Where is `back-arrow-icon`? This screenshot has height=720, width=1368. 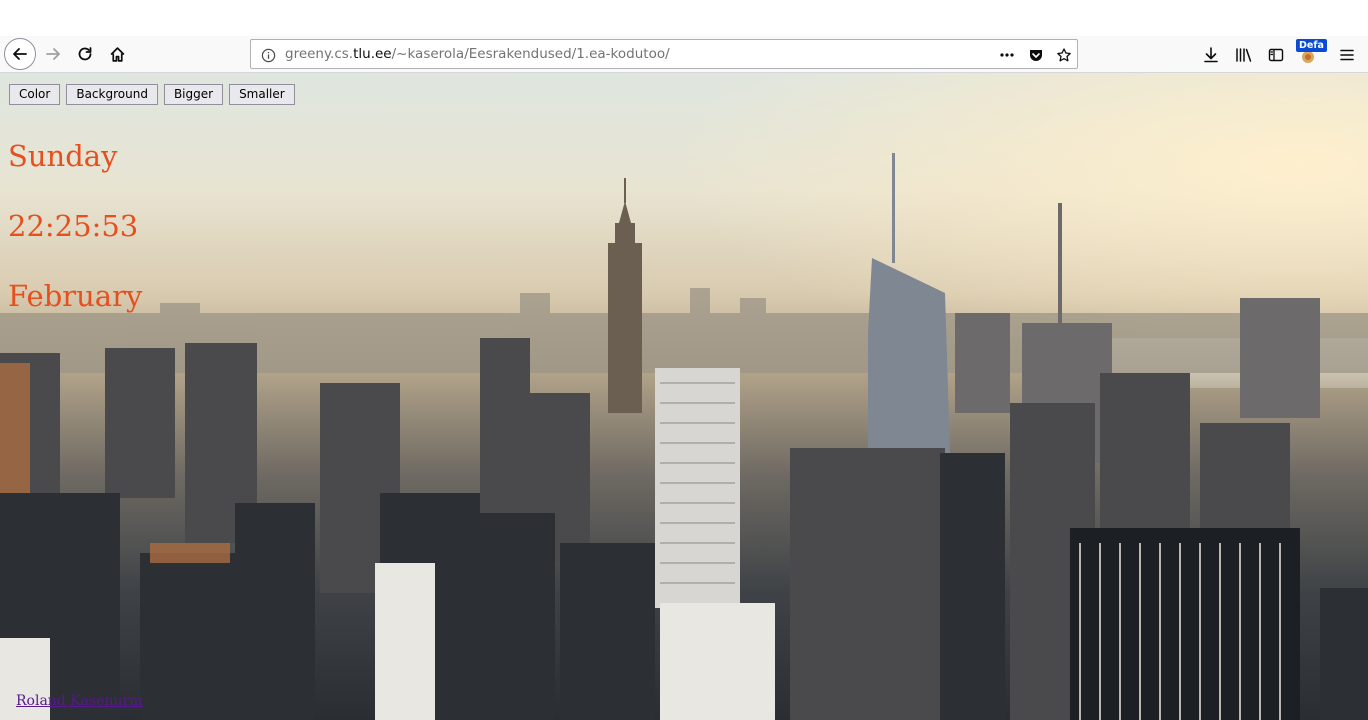 back-arrow-icon is located at coordinates (20, 54).